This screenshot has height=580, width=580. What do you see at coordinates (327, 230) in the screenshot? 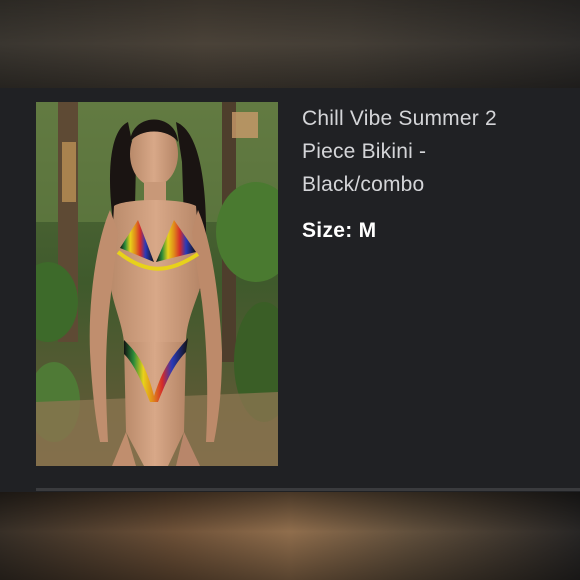
I see `size-label: Size:` at bounding box center [327, 230].